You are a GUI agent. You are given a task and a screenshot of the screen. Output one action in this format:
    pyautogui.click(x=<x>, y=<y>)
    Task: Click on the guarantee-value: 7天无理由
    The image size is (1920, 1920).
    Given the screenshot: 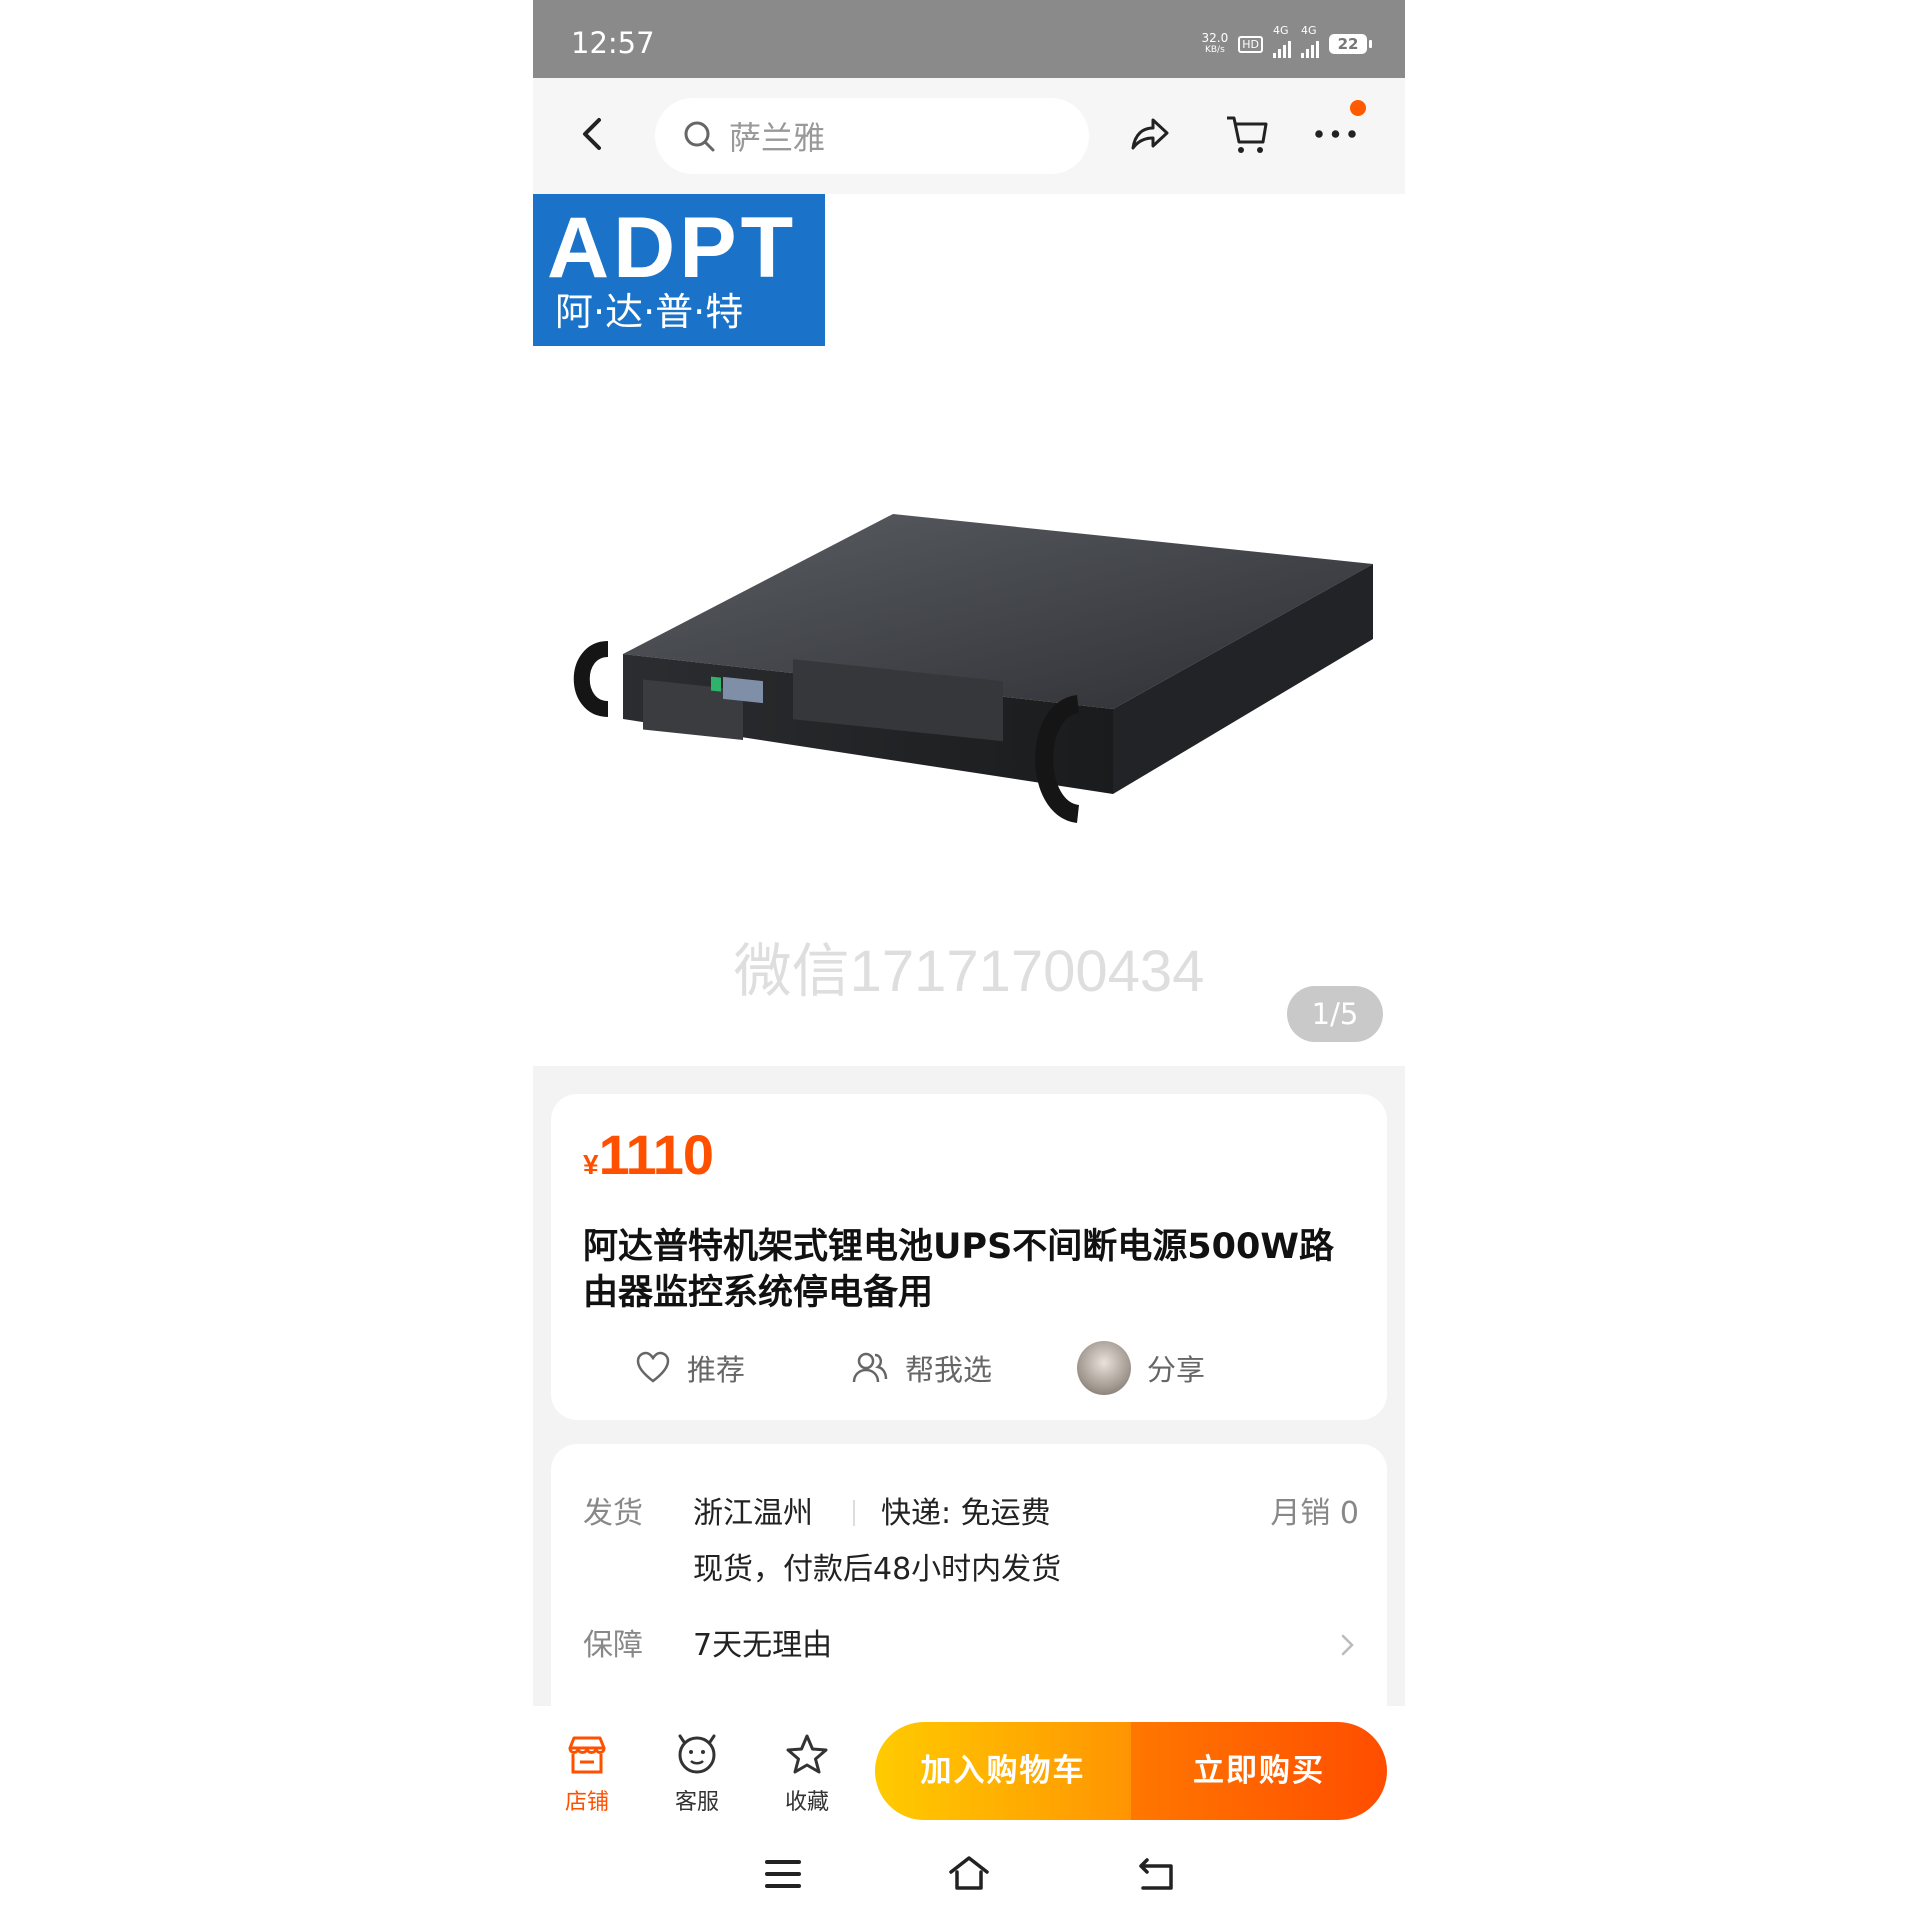 What is the action you would take?
    pyautogui.click(x=763, y=1645)
    